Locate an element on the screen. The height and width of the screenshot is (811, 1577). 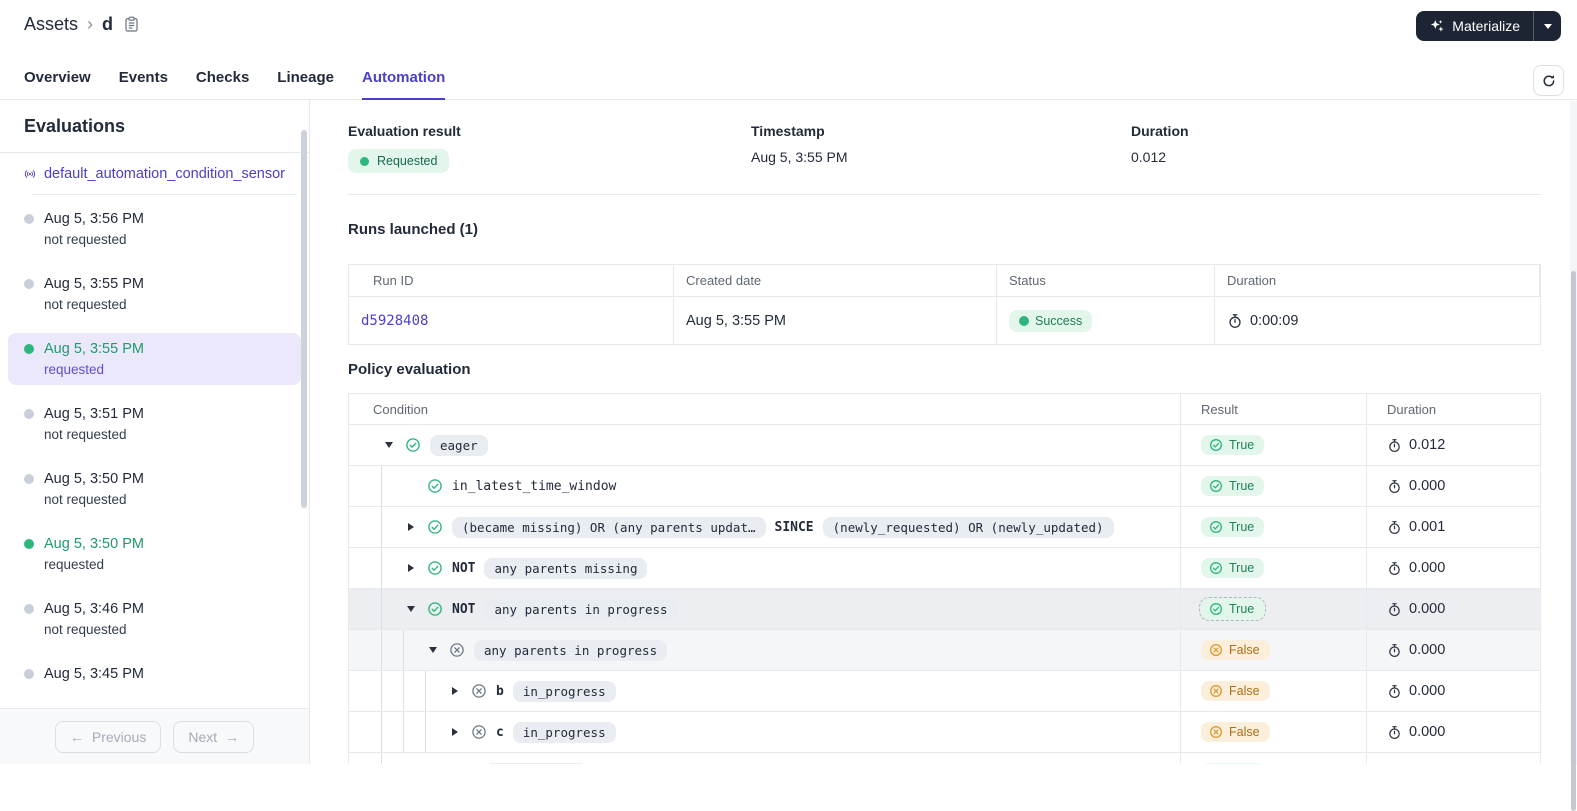
clipboard-icon is located at coordinates (131, 24).